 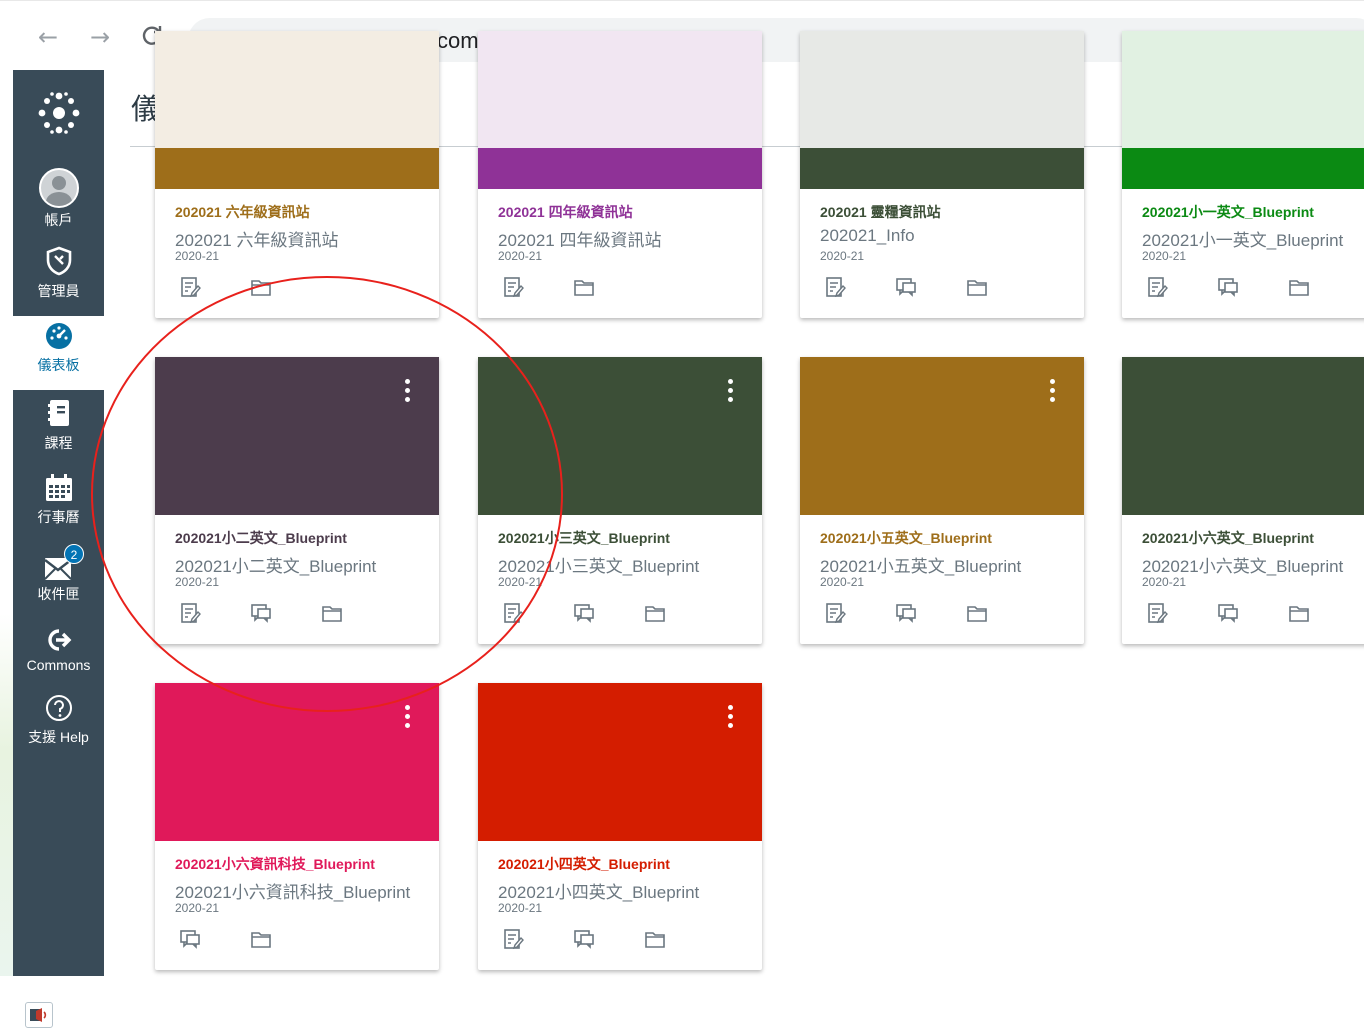 I want to click on course-card-code: 202021 四年級資訊站, so click(x=580, y=240).